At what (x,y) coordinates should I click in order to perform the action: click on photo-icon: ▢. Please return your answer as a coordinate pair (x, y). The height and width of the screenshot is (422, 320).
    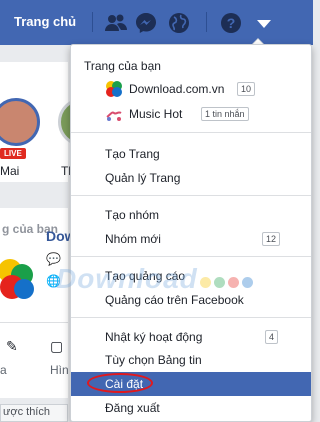
    Looking at the image, I should click on (56, 346).